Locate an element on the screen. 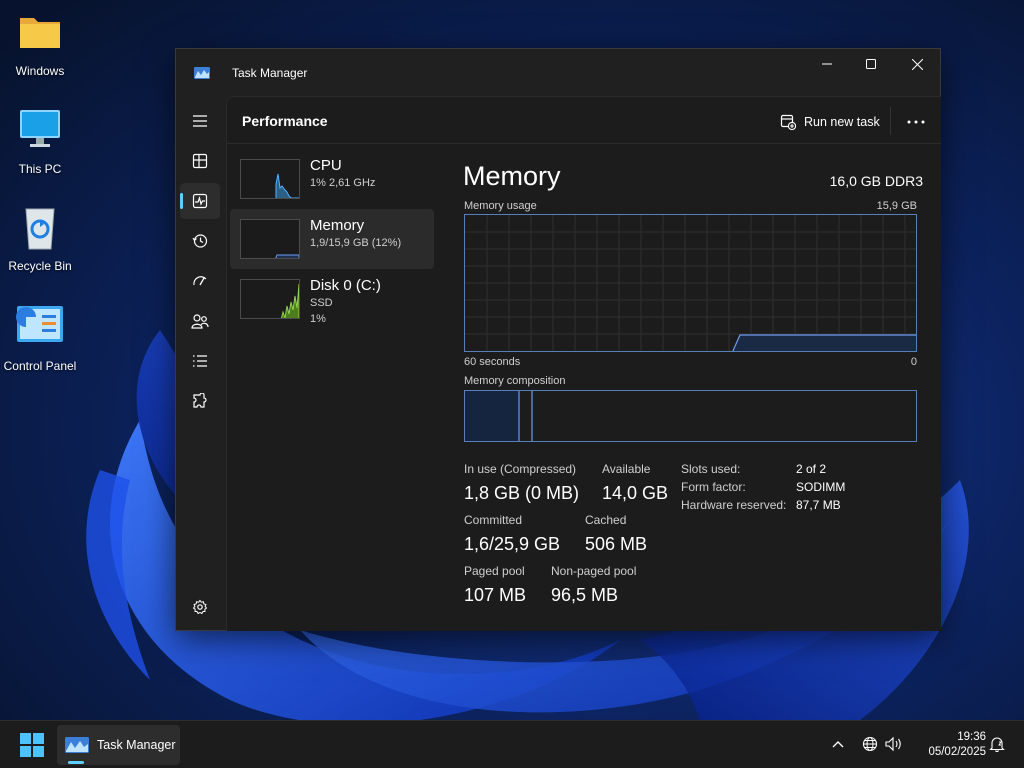 Image resolution: width=1024 pixels, height=768 pixels. committed-value: 1,6/25,9 GB is located at coordinates (512, 544).